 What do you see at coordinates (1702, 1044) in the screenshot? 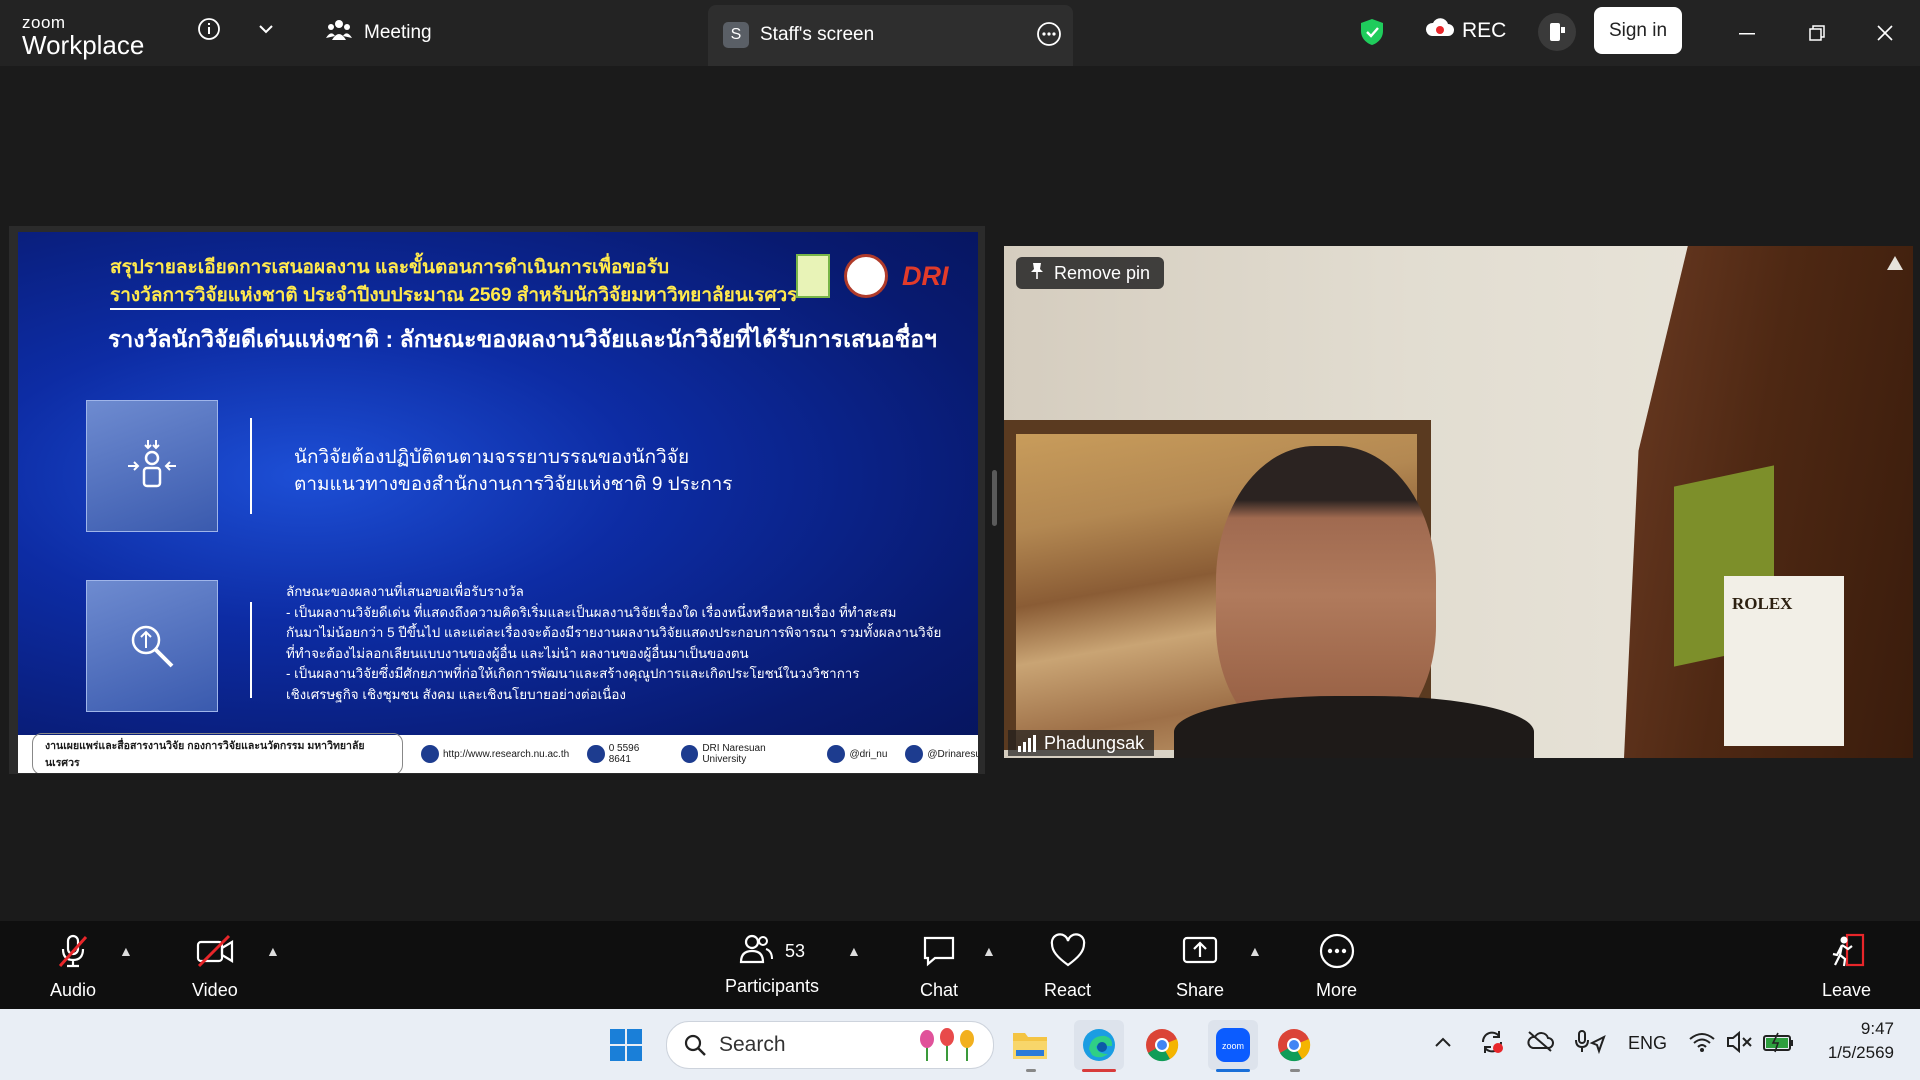
I see `wifi-icon` at bounding box center [1702, 1044].